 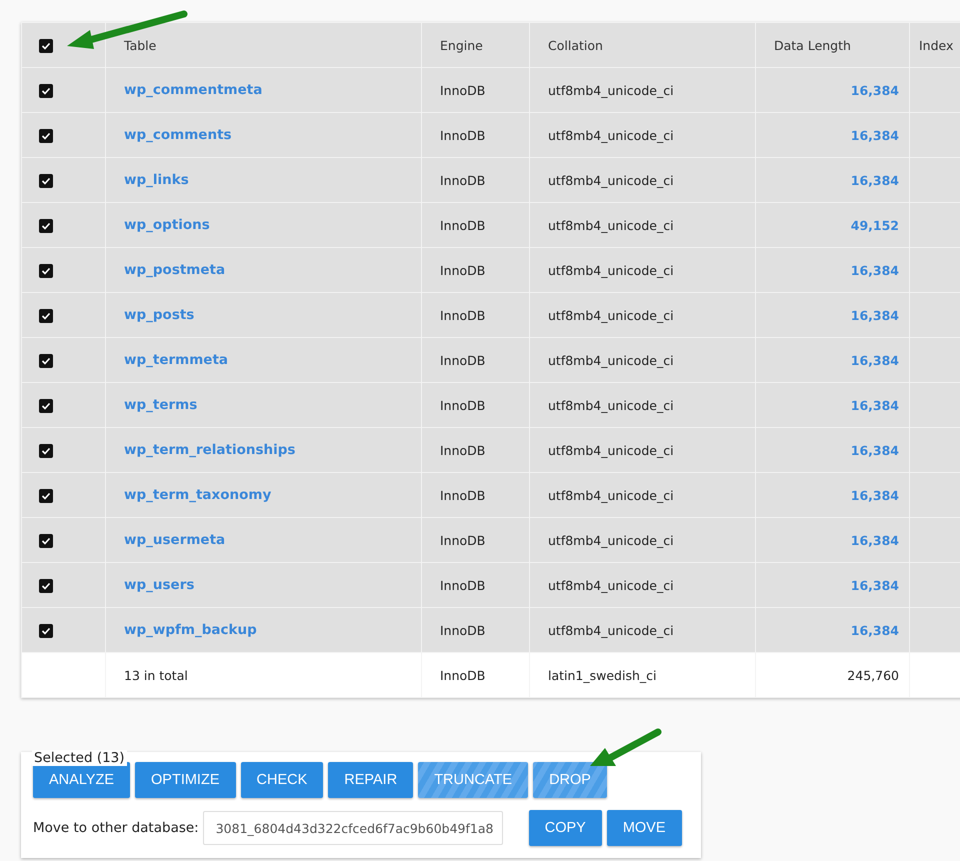 I want to click on table-name-link: wp_wpfm_backup, so click(x=190, y=630).